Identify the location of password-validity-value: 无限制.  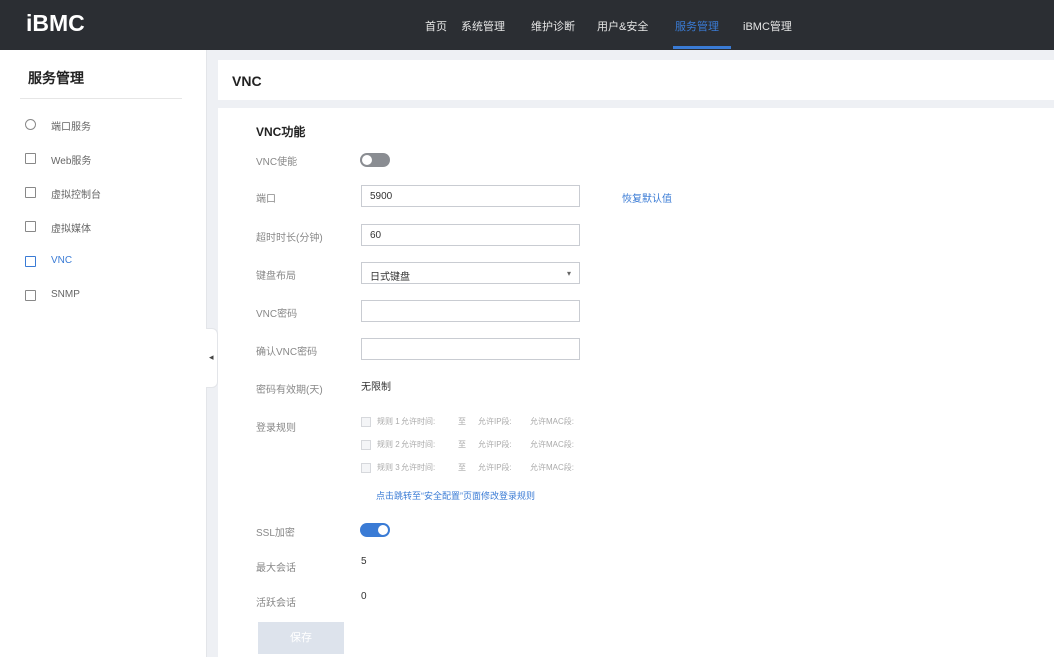
(376, 387).